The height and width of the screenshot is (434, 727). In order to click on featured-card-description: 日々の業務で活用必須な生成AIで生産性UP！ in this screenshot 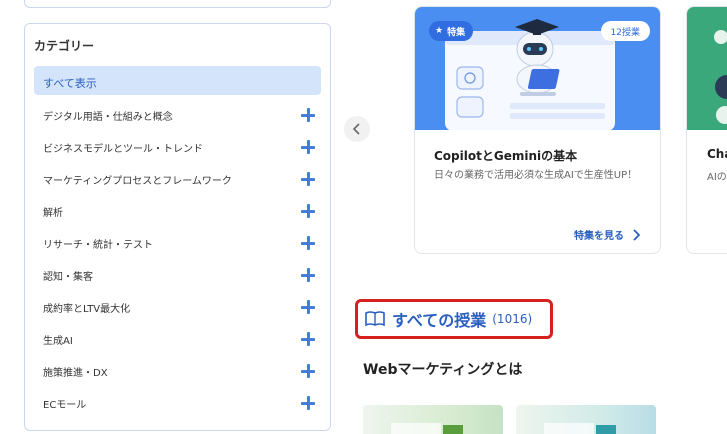, I will do `click(536, 175)`.